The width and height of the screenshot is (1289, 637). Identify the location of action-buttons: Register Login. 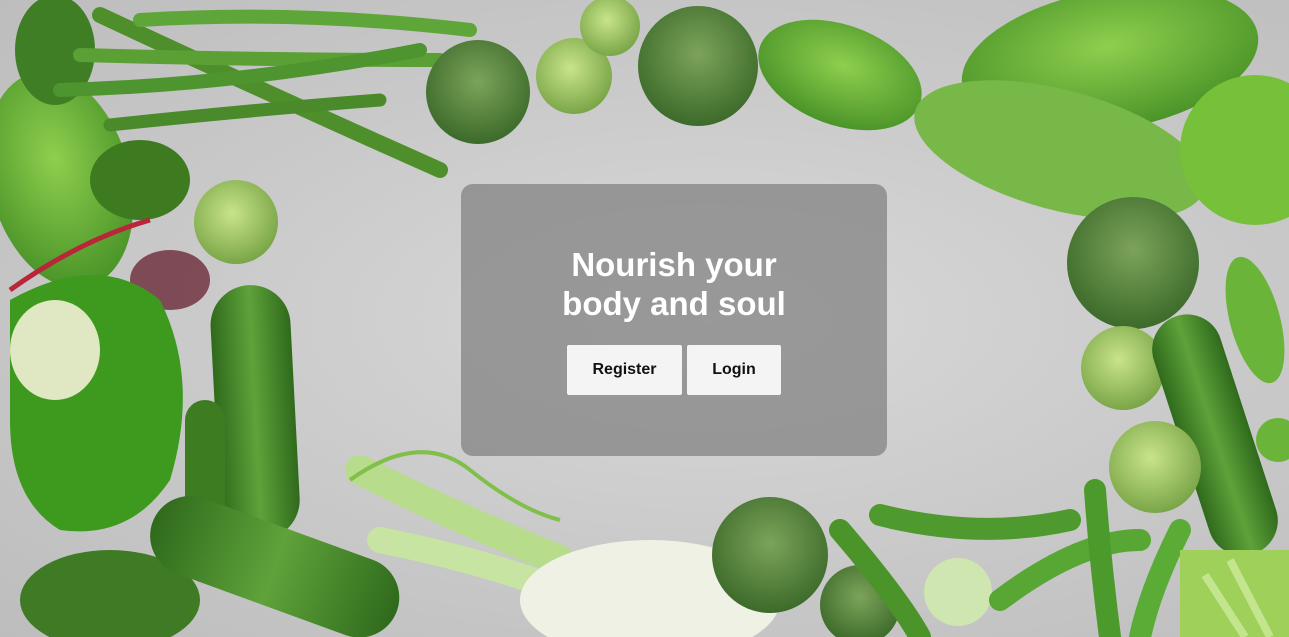
(674, 370).